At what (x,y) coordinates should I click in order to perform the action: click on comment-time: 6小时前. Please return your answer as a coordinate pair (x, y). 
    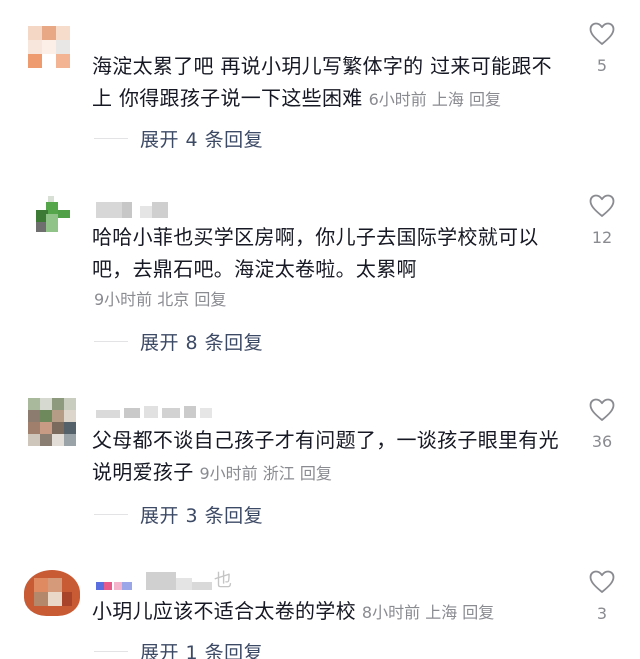
    Looking at the image, I should click on (397, 99).